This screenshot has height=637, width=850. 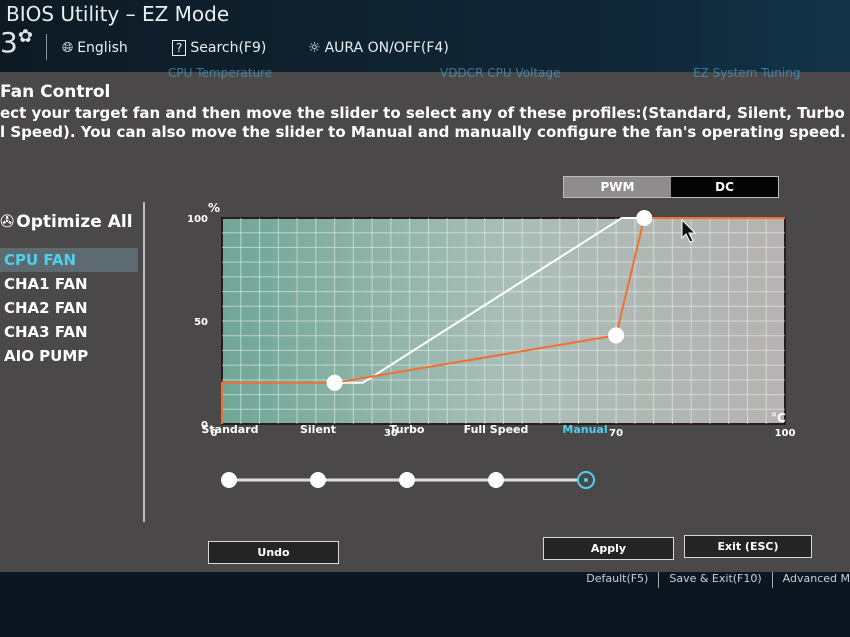 What do you see at coordinates (197, 219) in the screenshot?
I see `y-tick-label: 100` at bounding box center [197, 219].